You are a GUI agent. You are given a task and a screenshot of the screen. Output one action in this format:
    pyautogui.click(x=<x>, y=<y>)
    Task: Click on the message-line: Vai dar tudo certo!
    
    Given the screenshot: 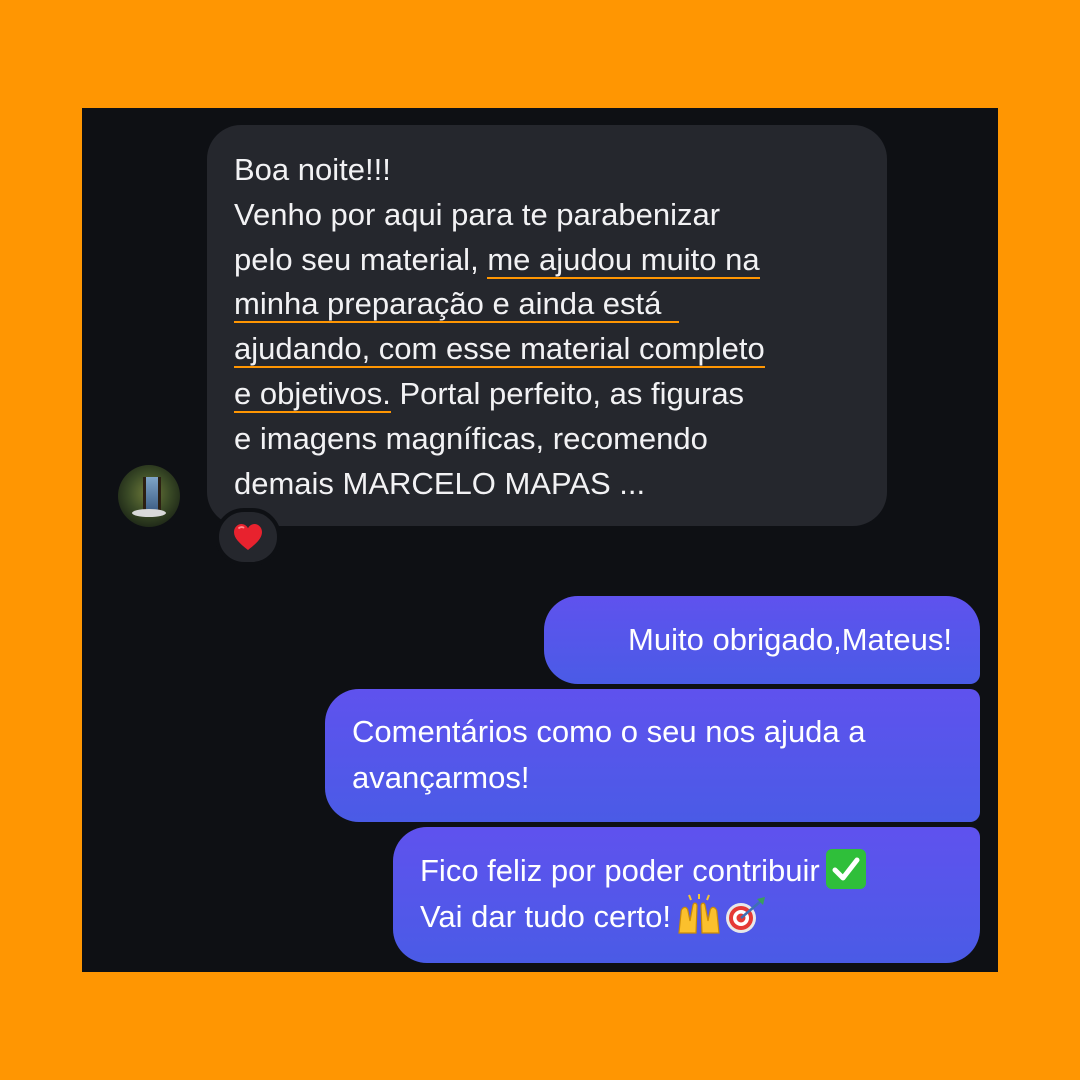 What is the action you would take?
    pyautogui.click(x=686, y=917)
    